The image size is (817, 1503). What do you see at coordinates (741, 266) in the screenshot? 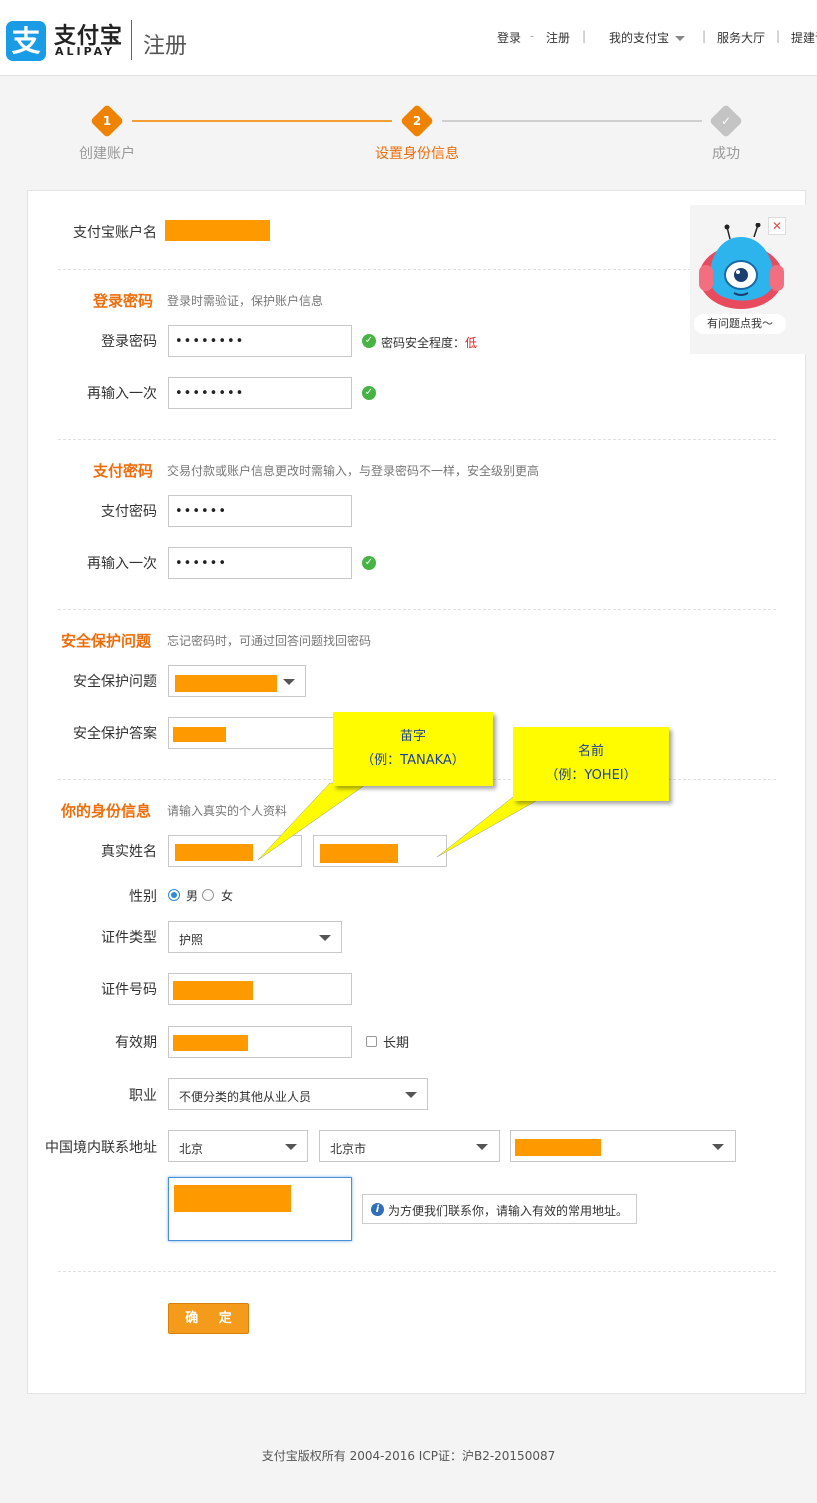
I see `robot-mascot-icon` at bounding box center [741, 266].